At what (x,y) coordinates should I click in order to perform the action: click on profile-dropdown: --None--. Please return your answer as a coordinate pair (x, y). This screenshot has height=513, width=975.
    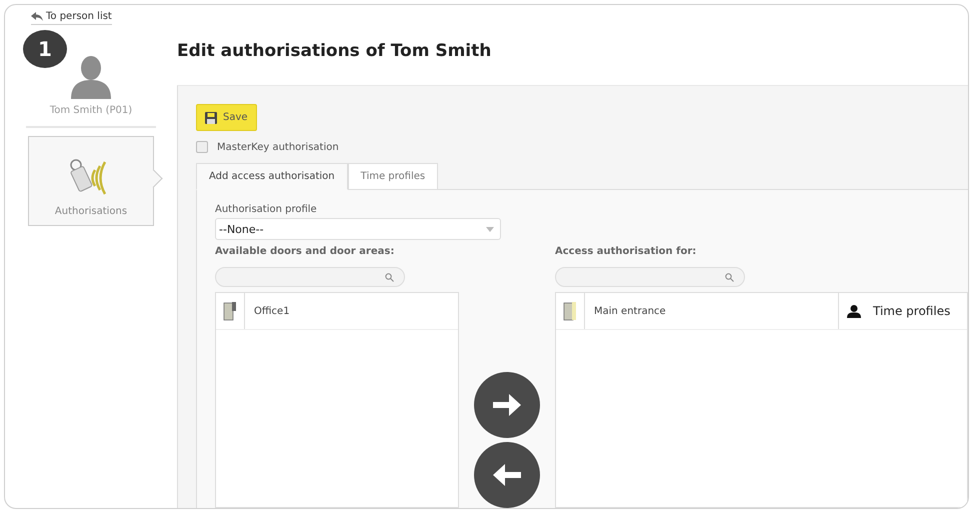
    Looking at the image, I should click on (358, 229).